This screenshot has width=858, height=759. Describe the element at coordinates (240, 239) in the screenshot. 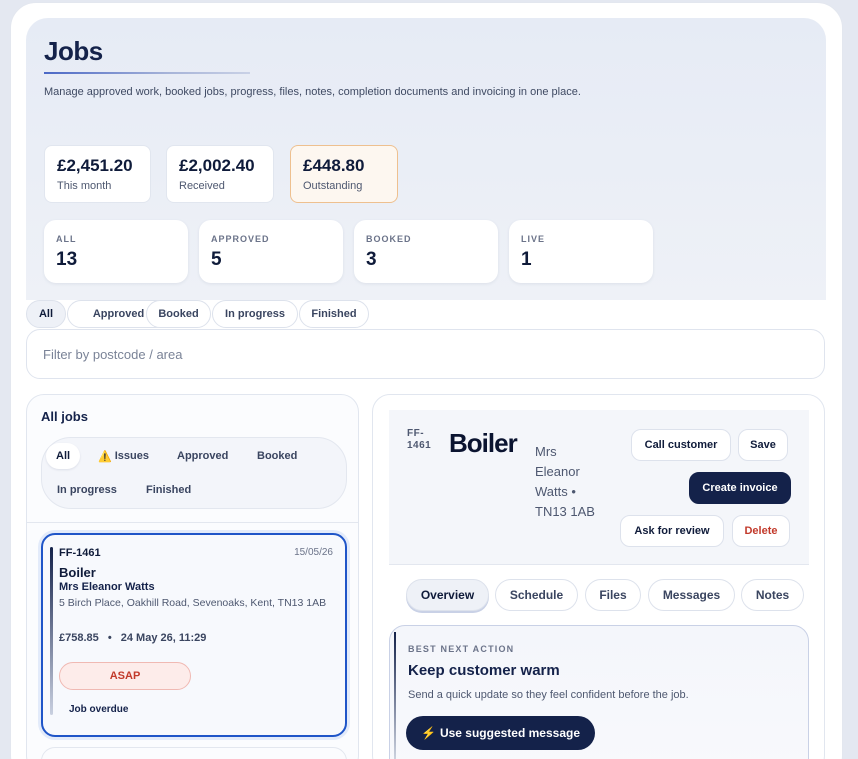

I see `stat-label: APPROVED` at that location.